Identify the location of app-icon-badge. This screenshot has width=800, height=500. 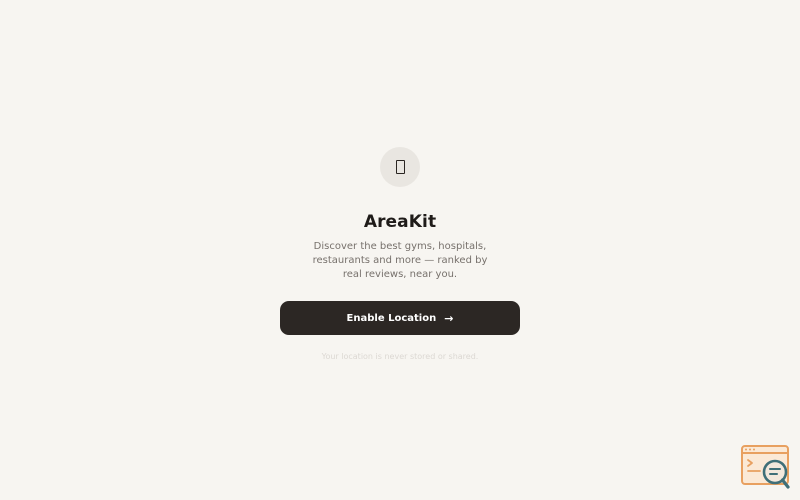
(400, 167).